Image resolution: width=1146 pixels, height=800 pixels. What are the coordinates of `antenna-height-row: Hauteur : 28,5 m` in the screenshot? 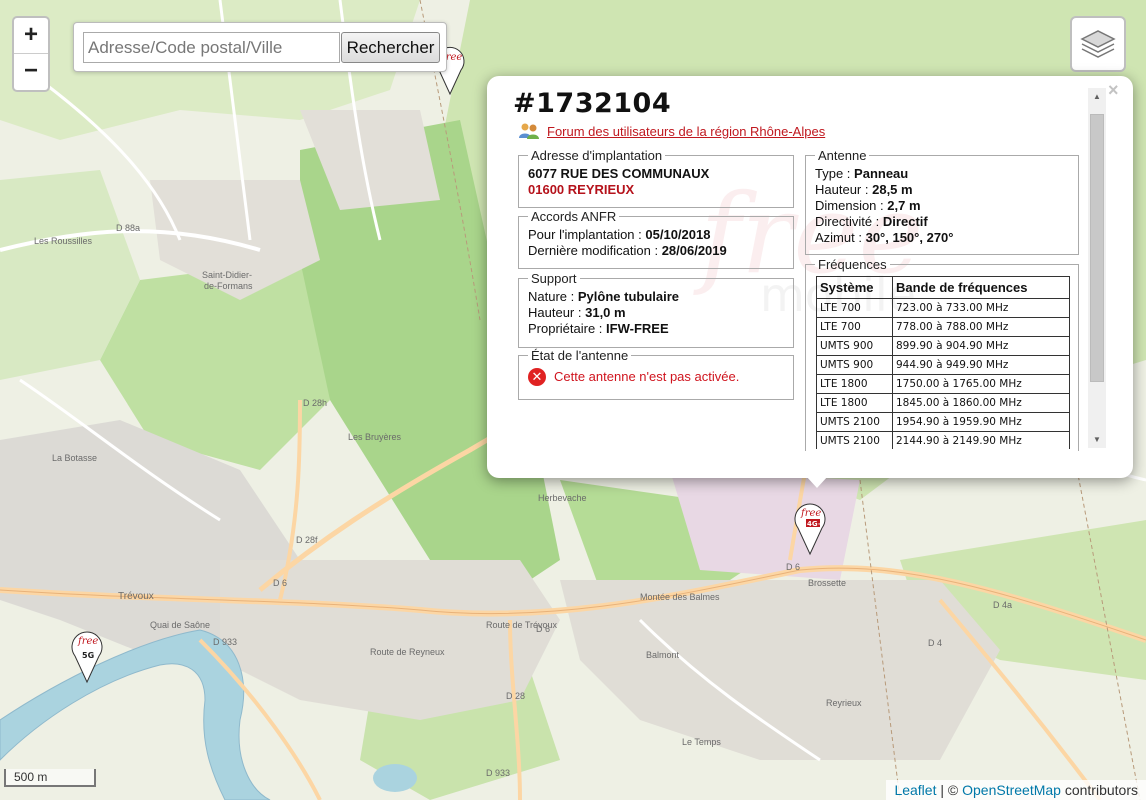 It's located at (942, 190).